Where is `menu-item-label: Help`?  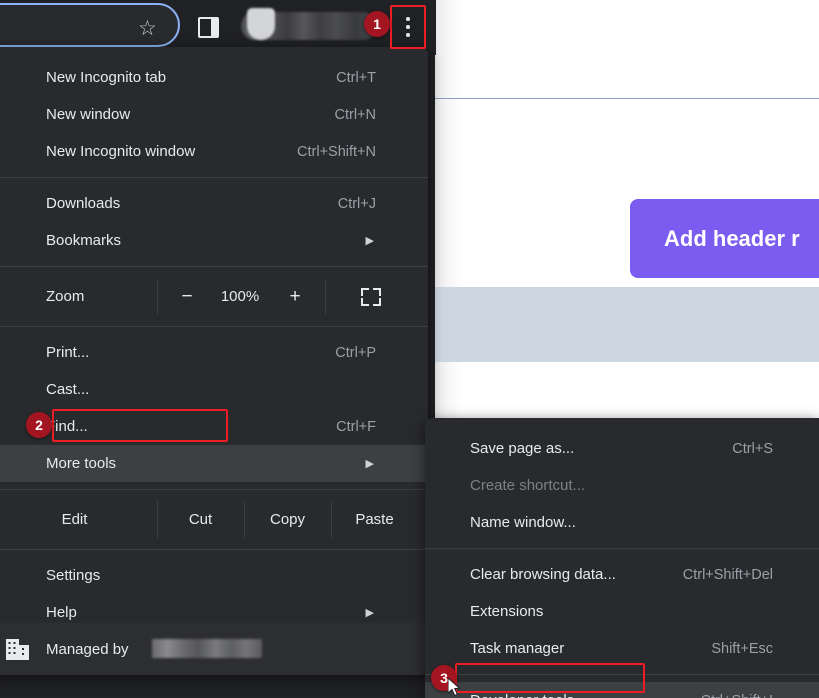 menu-item-label: Help is located at coordinates (61, 612).